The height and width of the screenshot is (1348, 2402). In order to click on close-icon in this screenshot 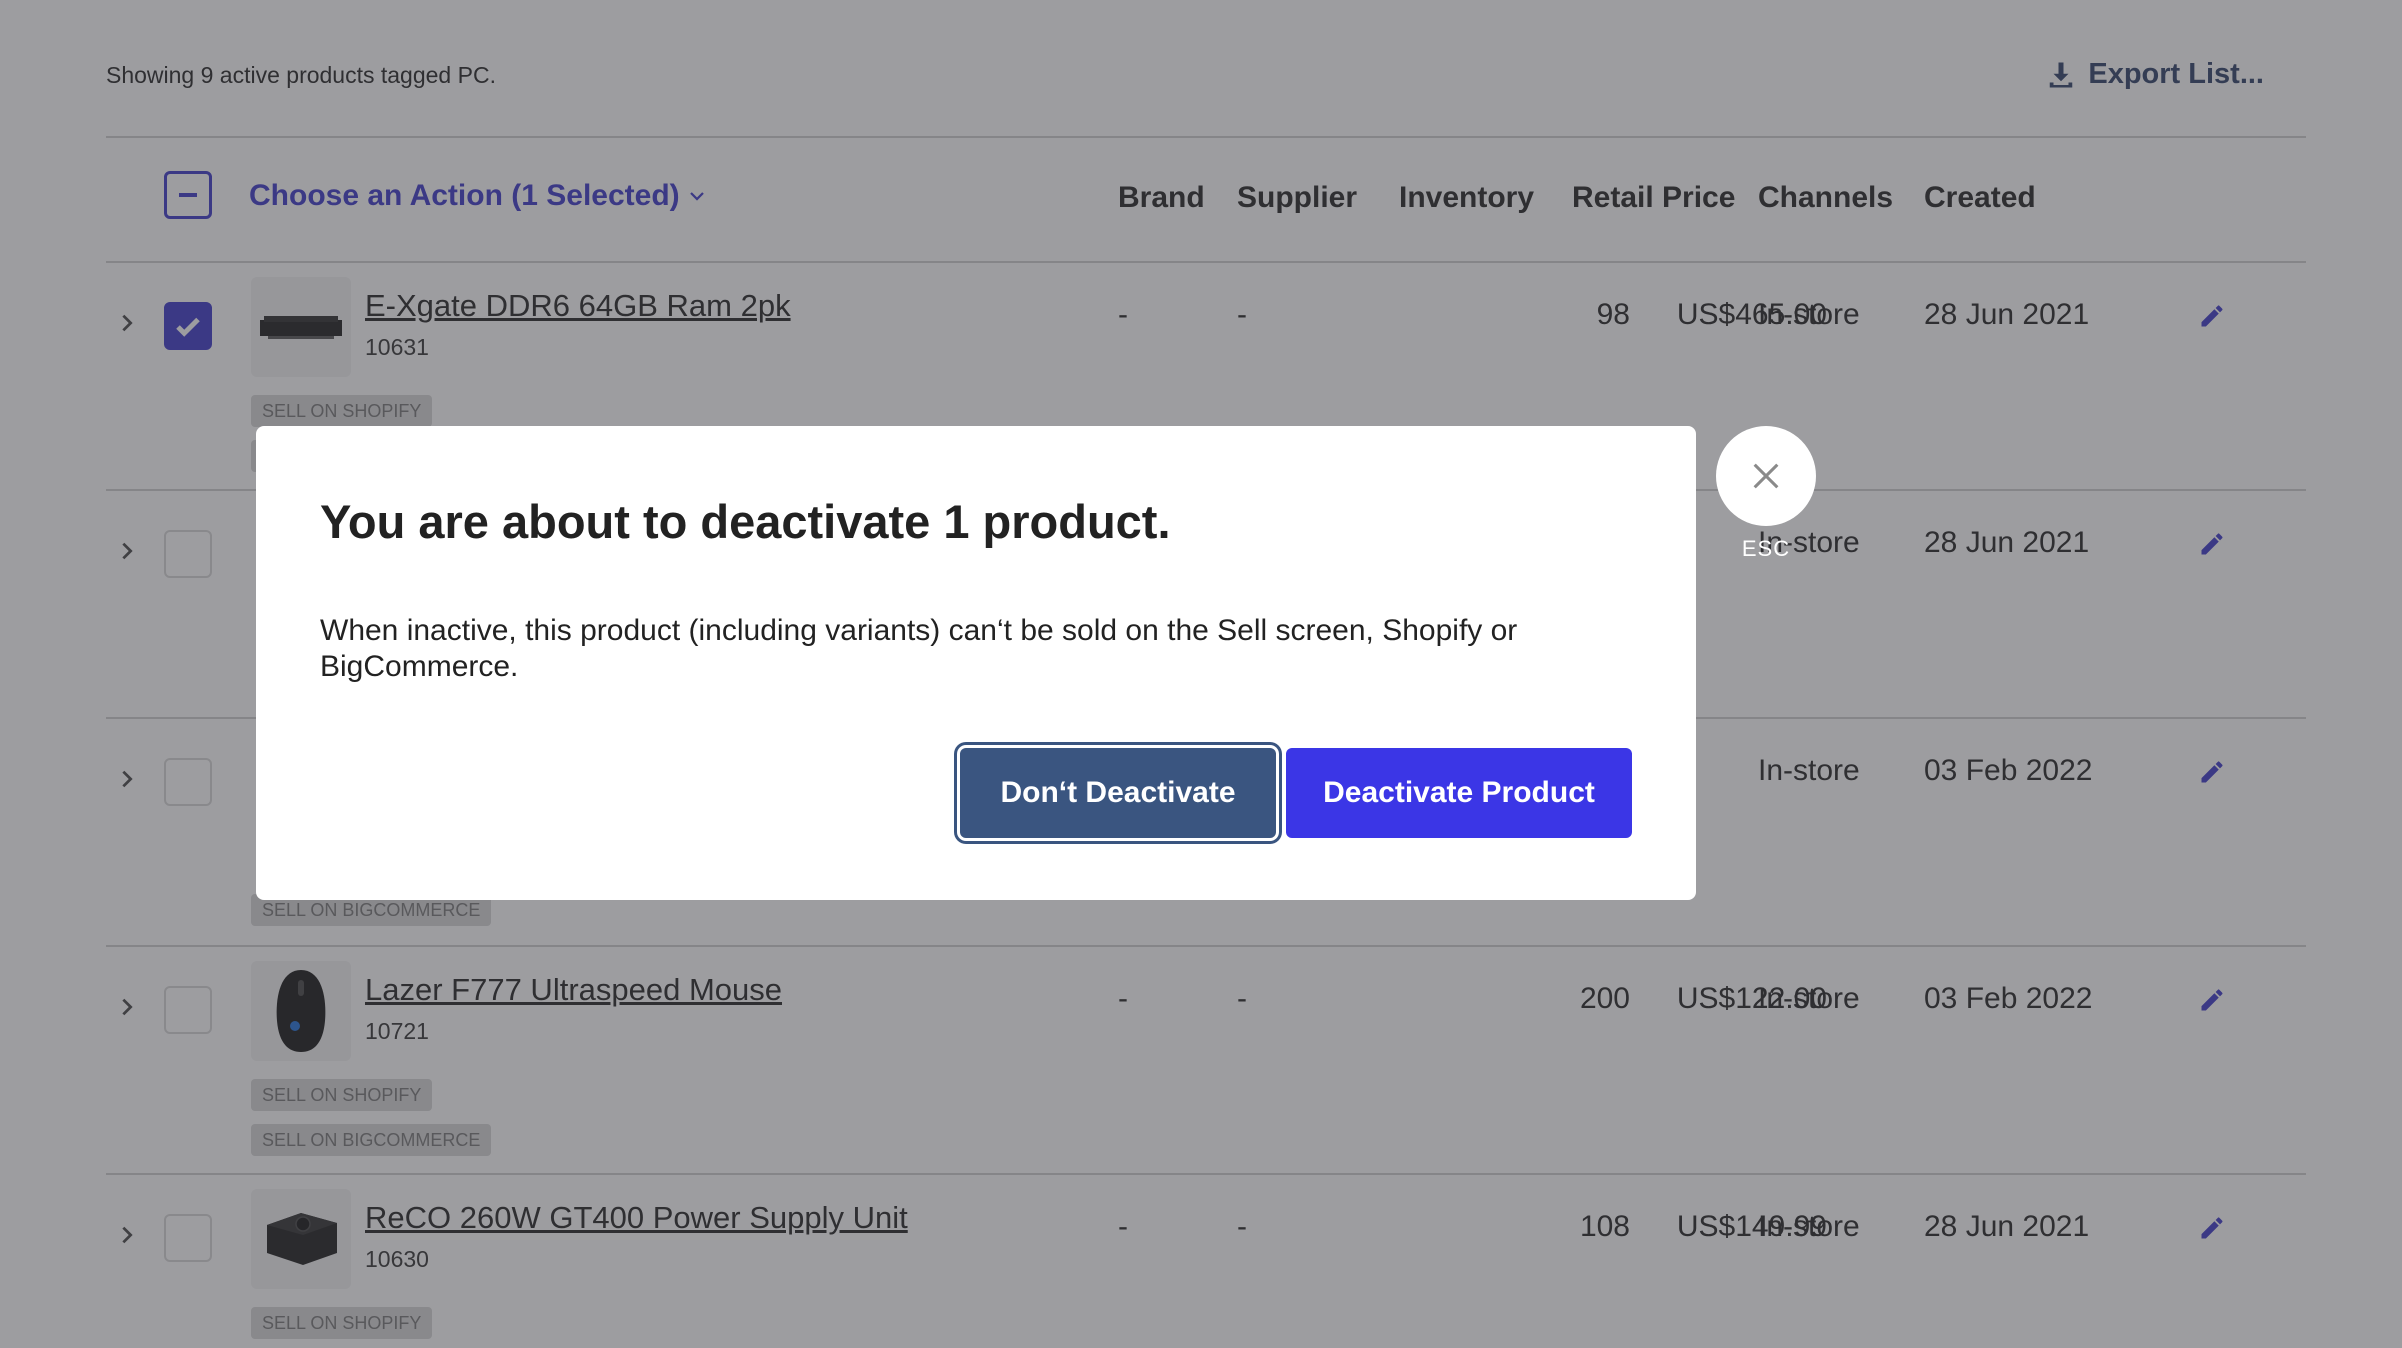, I will do `click(1766, 476)`.